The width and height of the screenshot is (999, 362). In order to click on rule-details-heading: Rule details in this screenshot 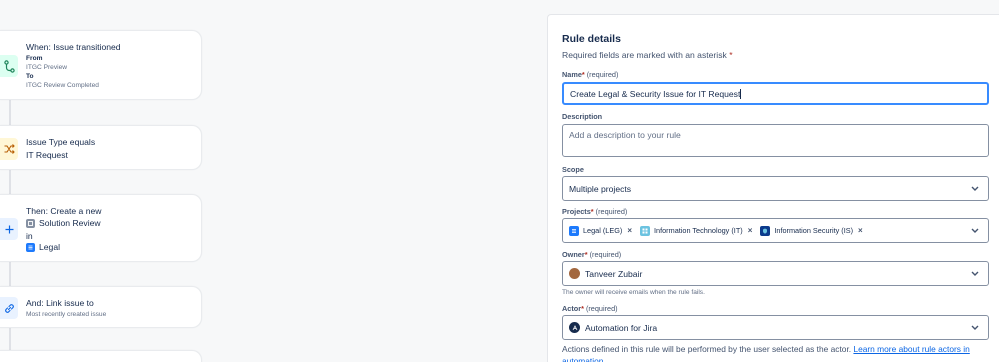, I will do `click(591, 39)`.